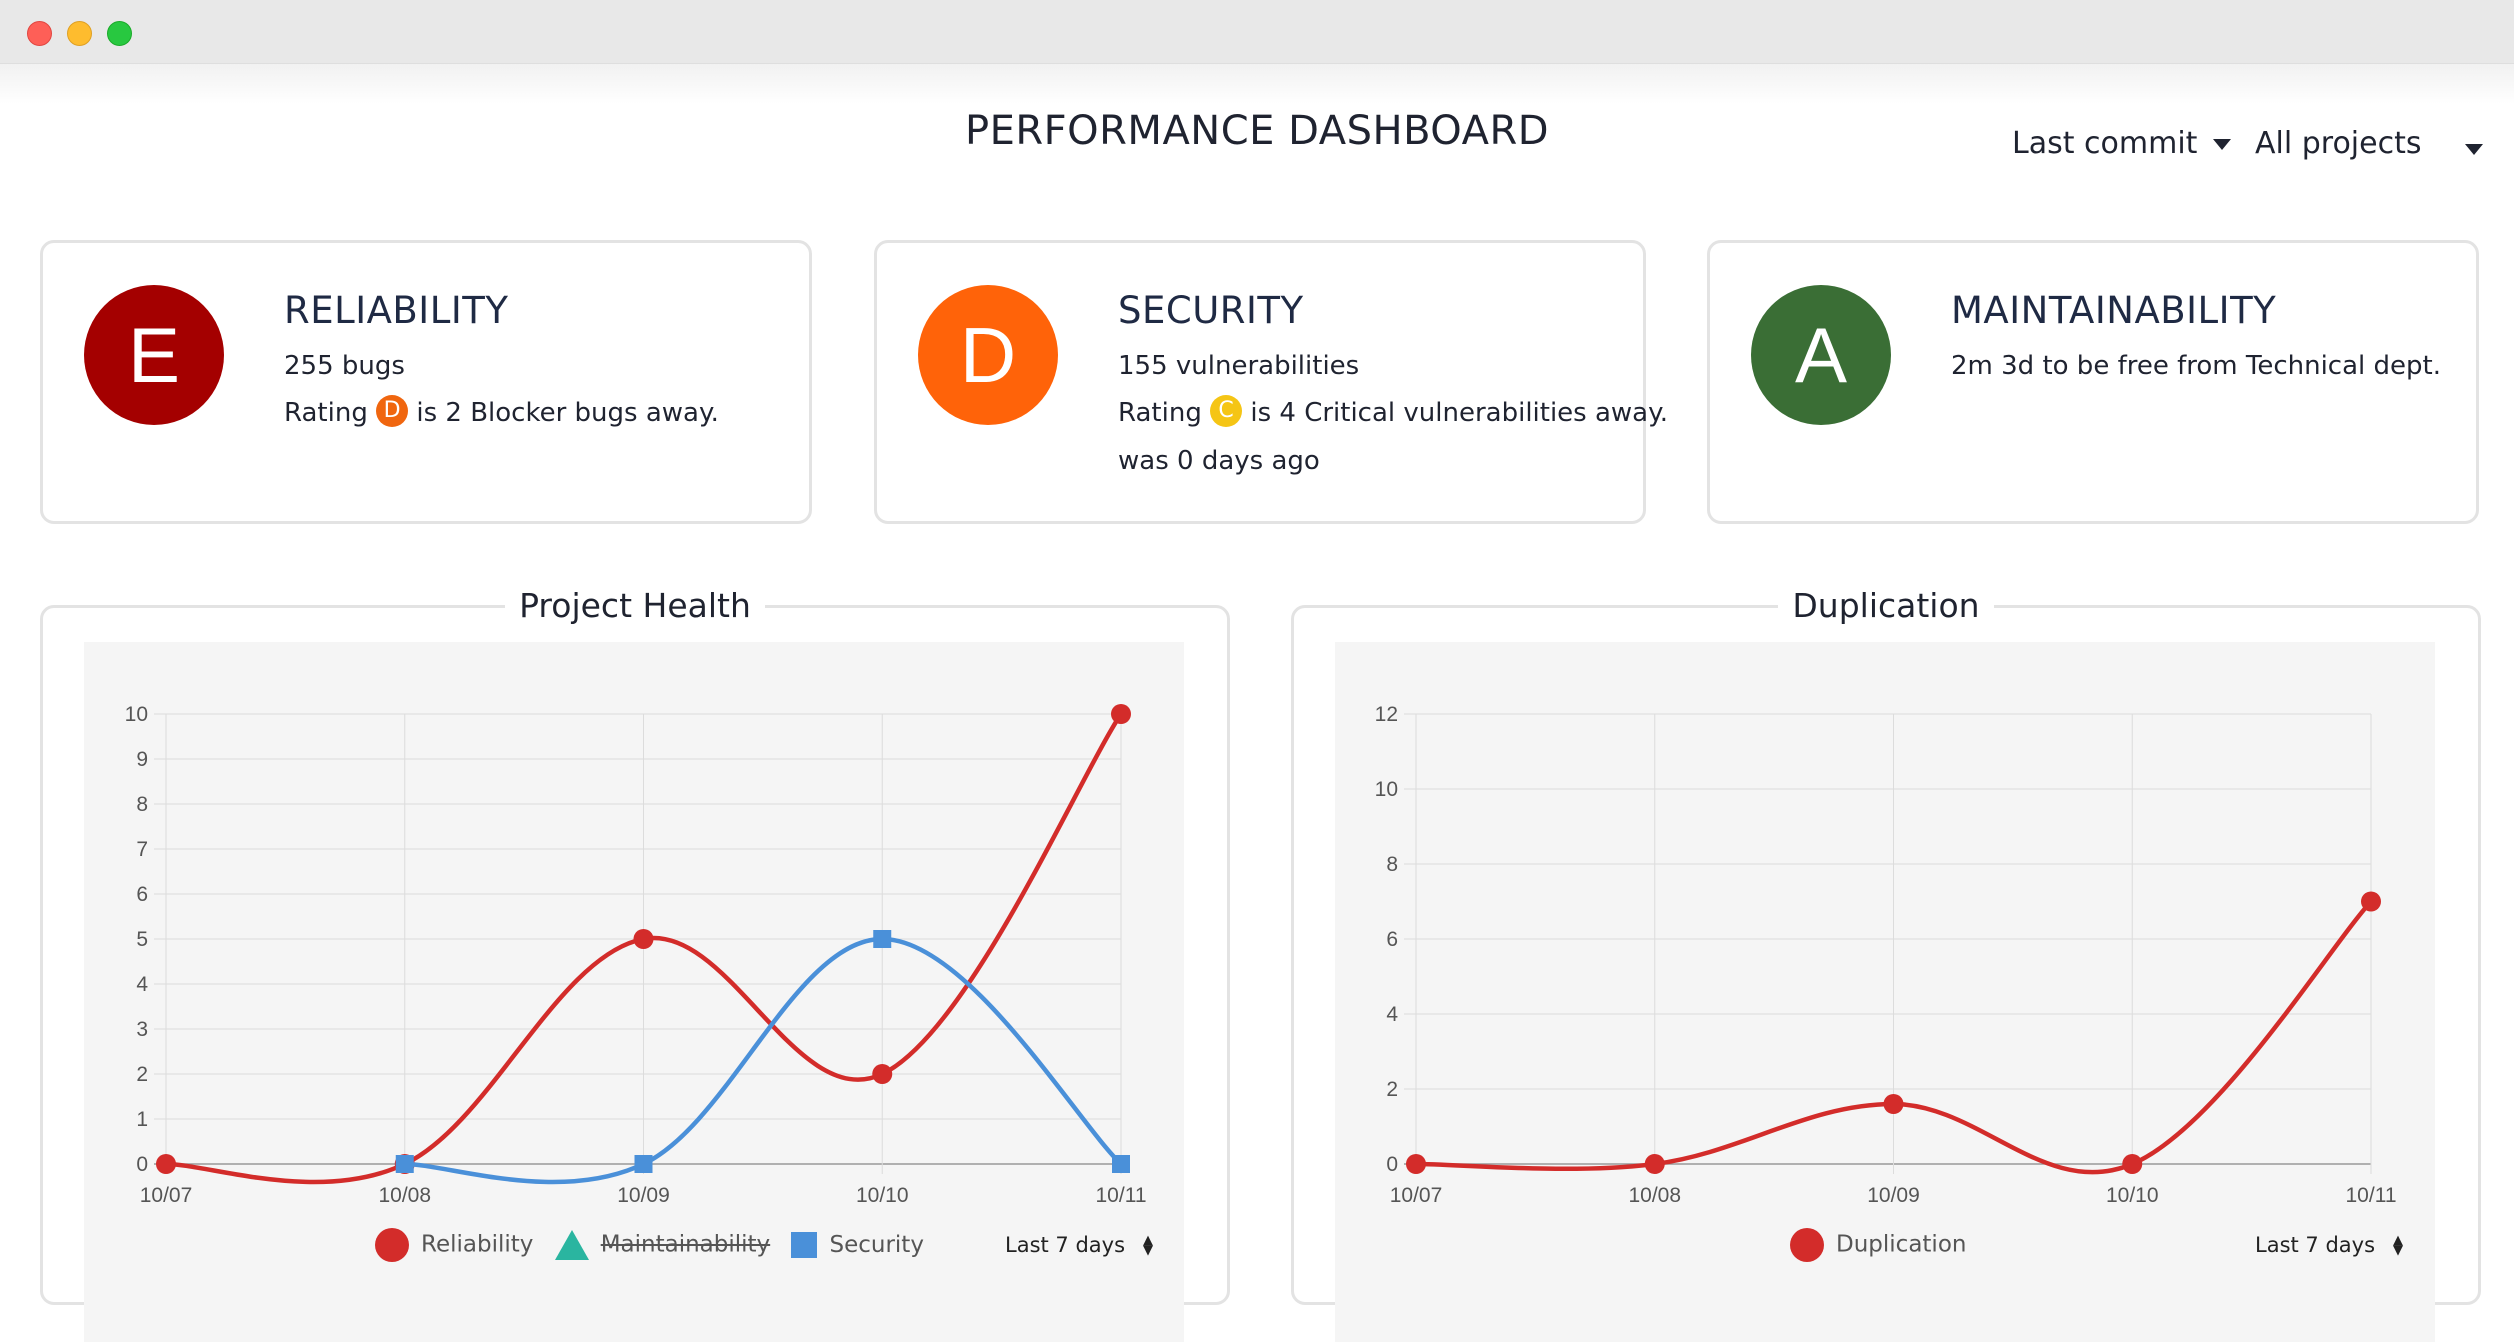 The width and height of the screenshot is (2514, 1342). What do you see at coordinates (142, 1164) in the screenshot?
I see `health-y-tick-label: 0` at bounding box center [142, 1164].